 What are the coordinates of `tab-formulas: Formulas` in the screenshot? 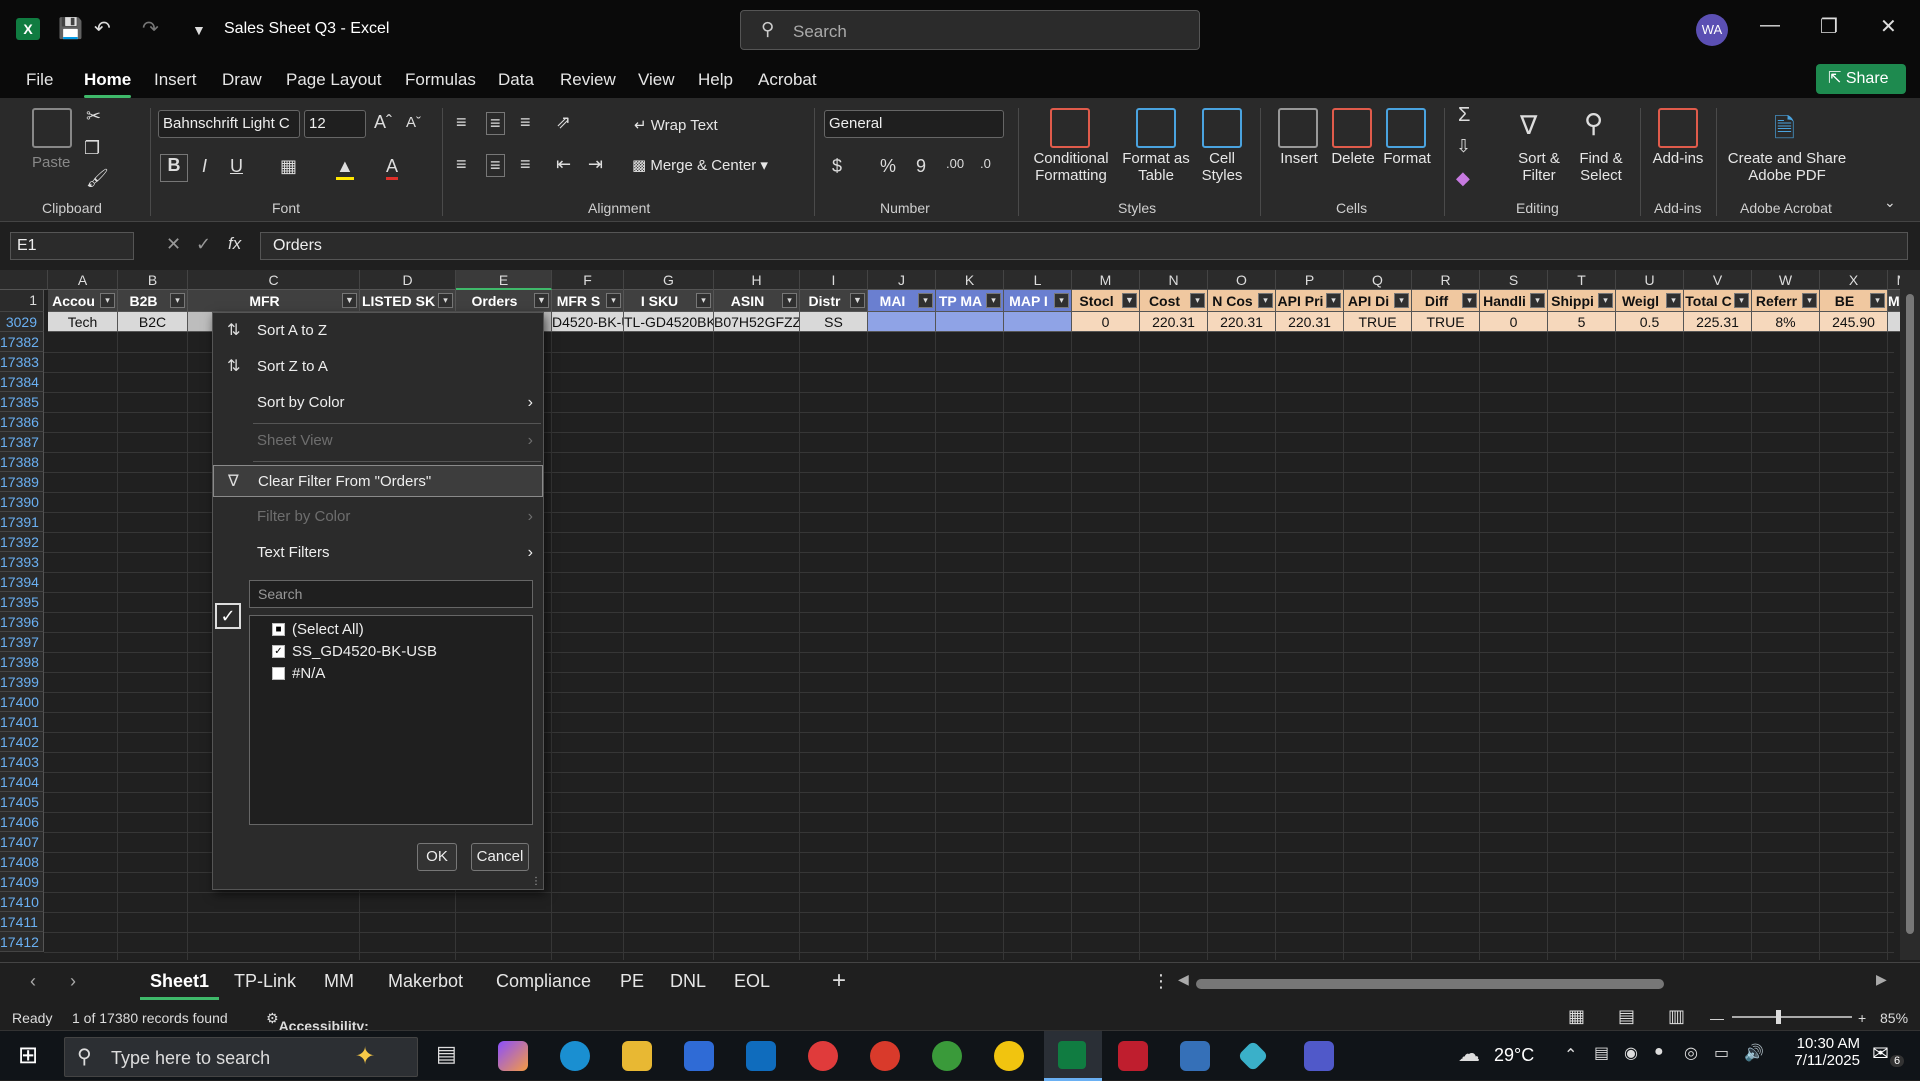 It's located at (440, 80).